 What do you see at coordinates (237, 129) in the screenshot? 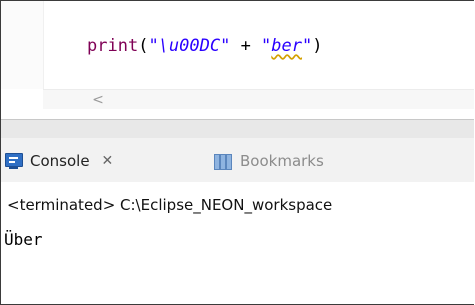
I see `view-separator` at bounding box center [237, 129].